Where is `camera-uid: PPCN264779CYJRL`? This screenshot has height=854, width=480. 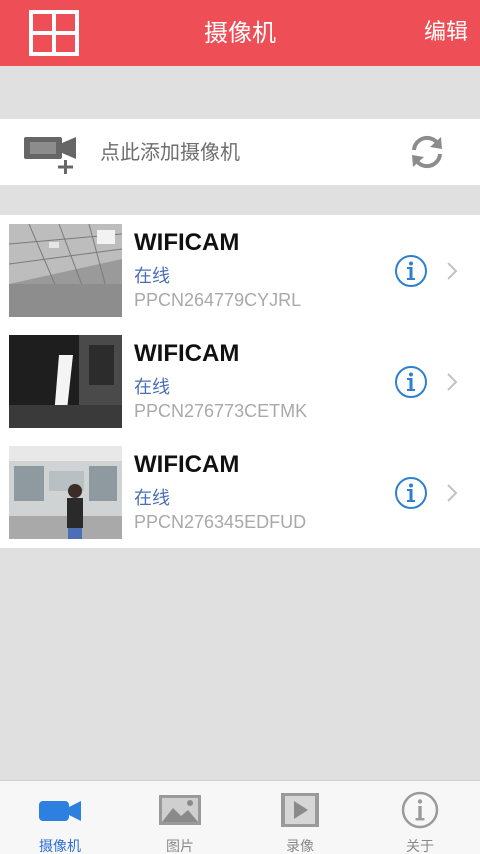 camera-uid: PPCN264779CYJRL is located at coordinates (218, 300).